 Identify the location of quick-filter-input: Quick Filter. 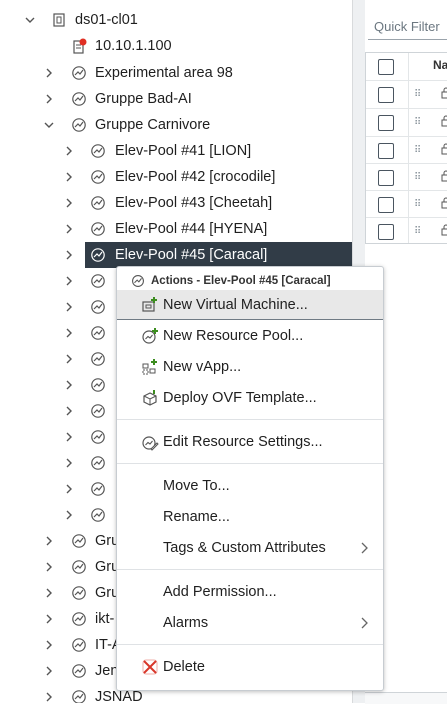
(407, 27).